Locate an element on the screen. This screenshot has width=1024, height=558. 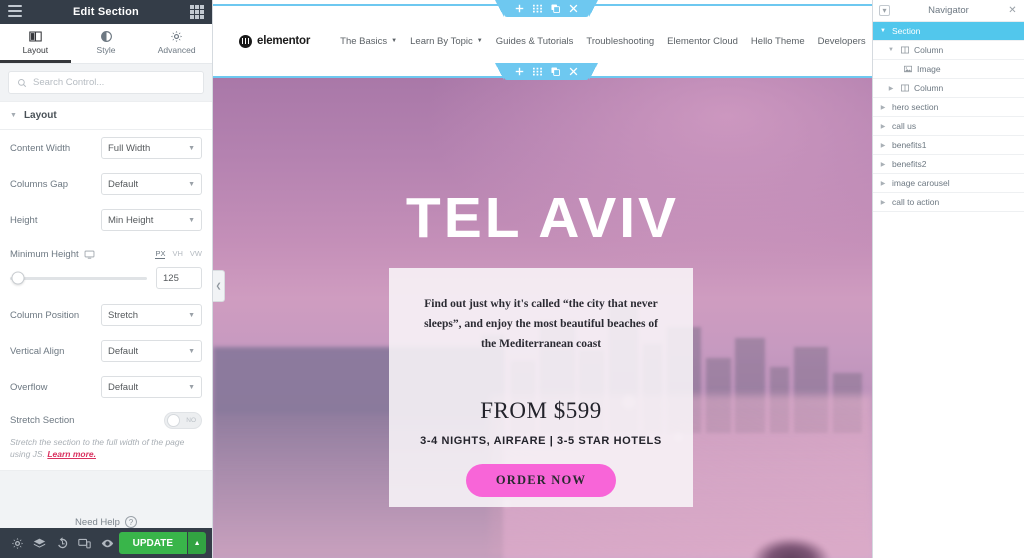
toggle-knob is located at coordinates (173, 420).